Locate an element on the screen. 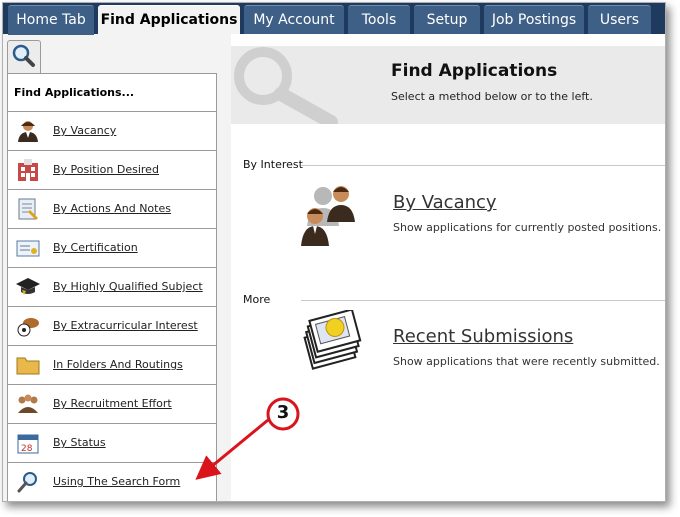 The width and height of the screenshot is (680, 517). callout-arrow is located at coordinates (232, 449).